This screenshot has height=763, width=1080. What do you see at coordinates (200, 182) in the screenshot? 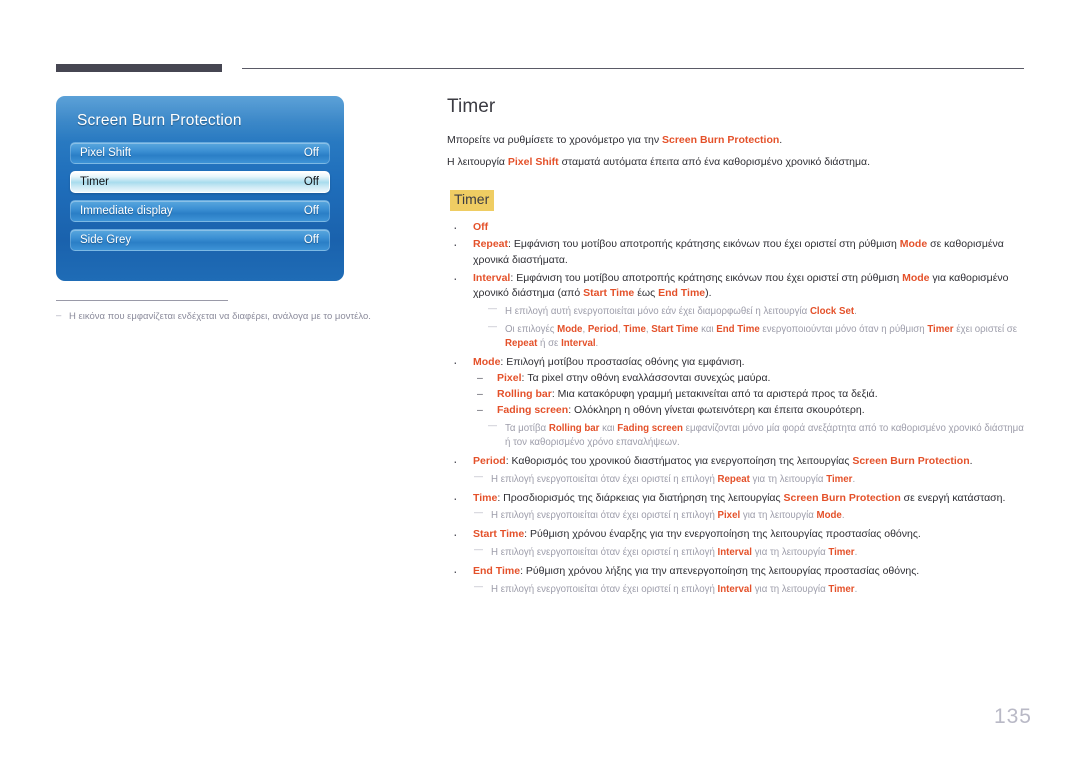
I see `osd-row-timer: Timer Off` at bounding box center [200, 182].